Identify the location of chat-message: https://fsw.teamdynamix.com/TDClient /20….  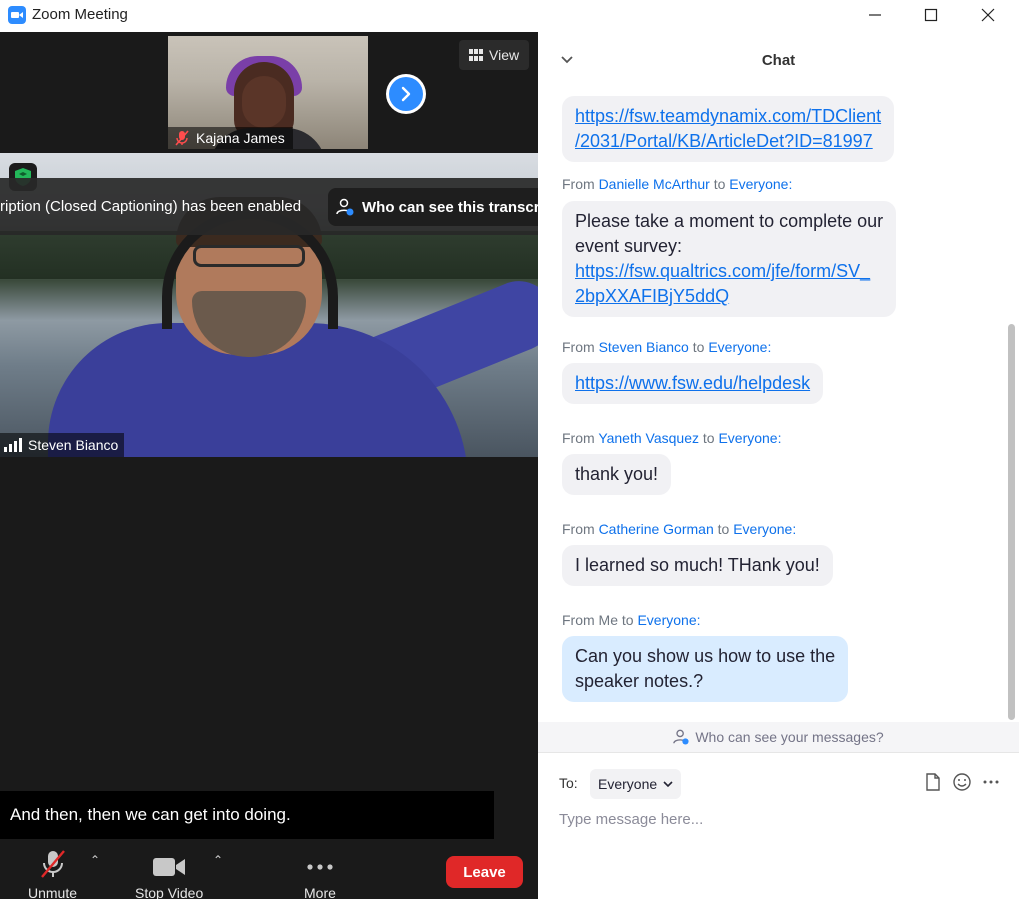
(728, 125).